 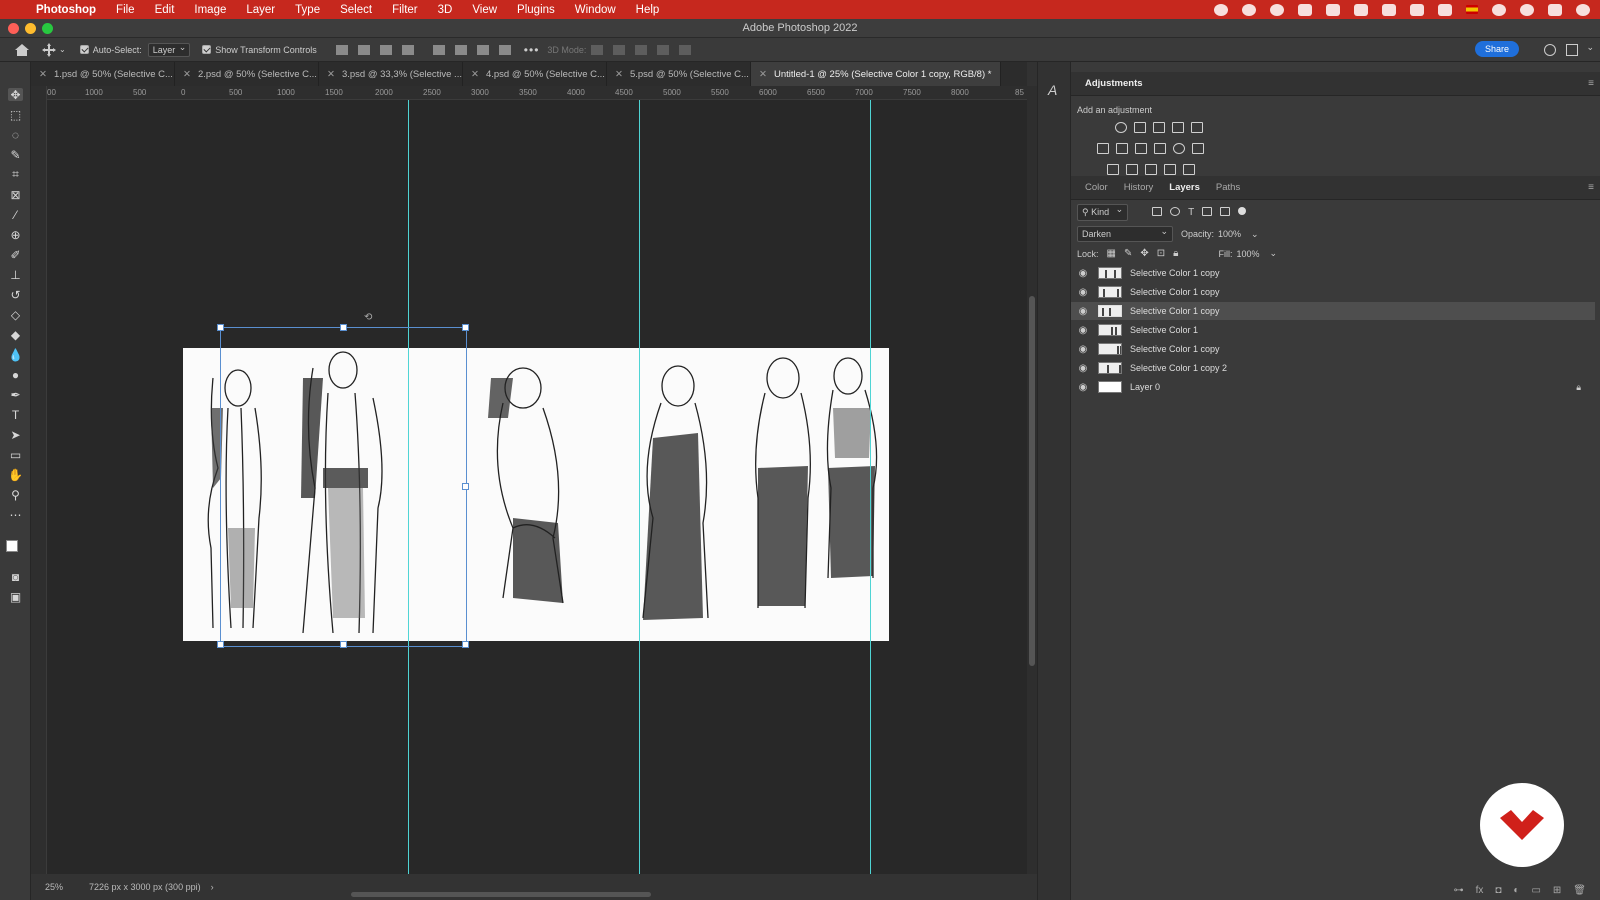 What do you see at coordinates (363, 49) in the screenshot?
I see `align-center-icon` at bounding box center [363, 49].